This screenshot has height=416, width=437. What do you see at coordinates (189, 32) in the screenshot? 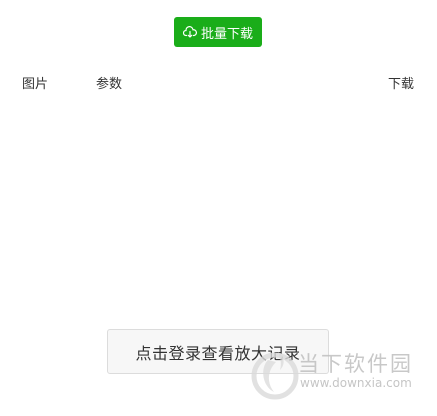
I see `cloud-download-icon` at bounding box center [189, 32].